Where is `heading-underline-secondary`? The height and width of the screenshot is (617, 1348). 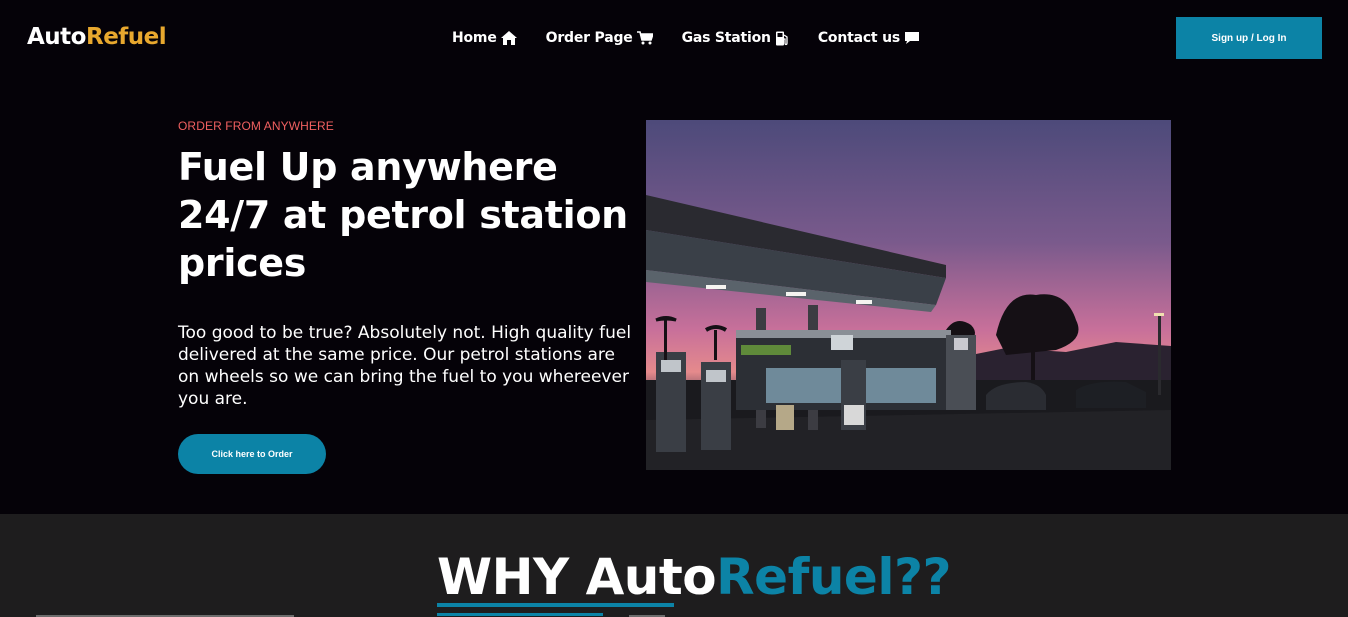
heading-underline-secondary is located at coordinates (520, 614).